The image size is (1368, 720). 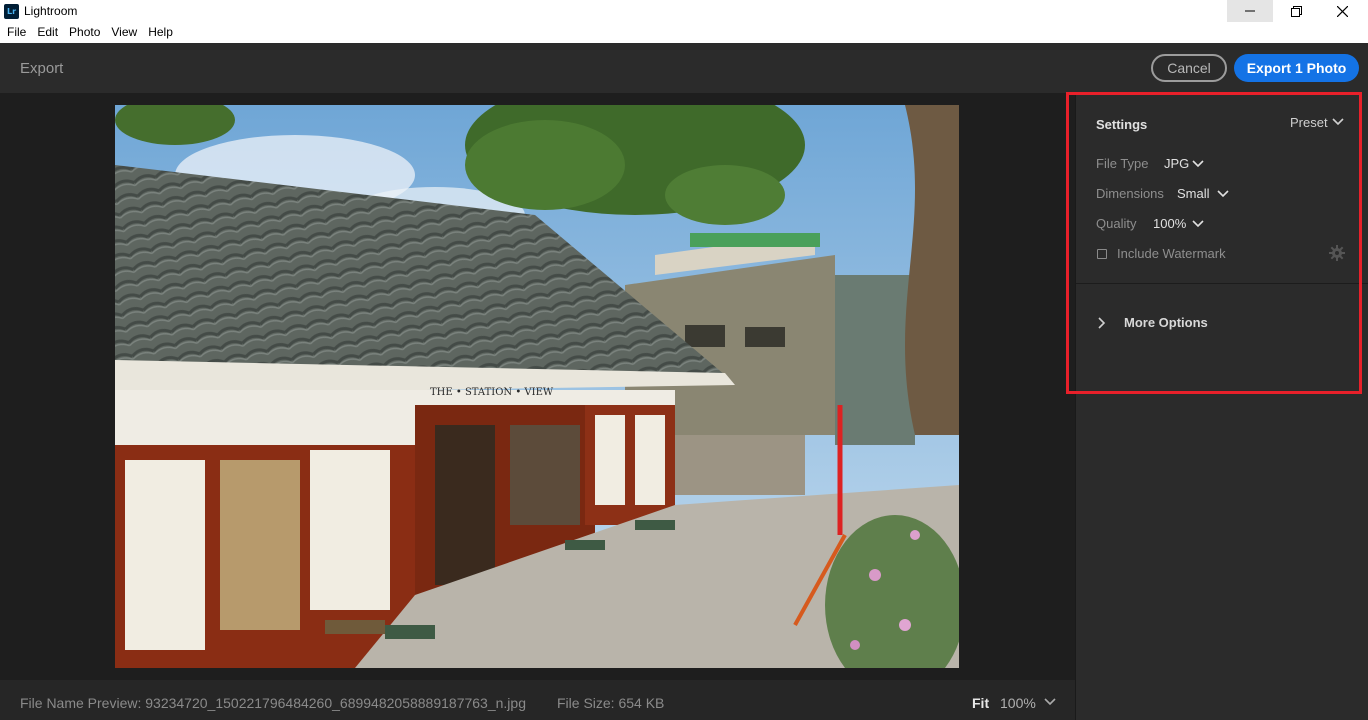 What do you see at coordinates (47, 33) in the screenshot?
I see `menu-edit: Edit` at bounding box center [47, 33].